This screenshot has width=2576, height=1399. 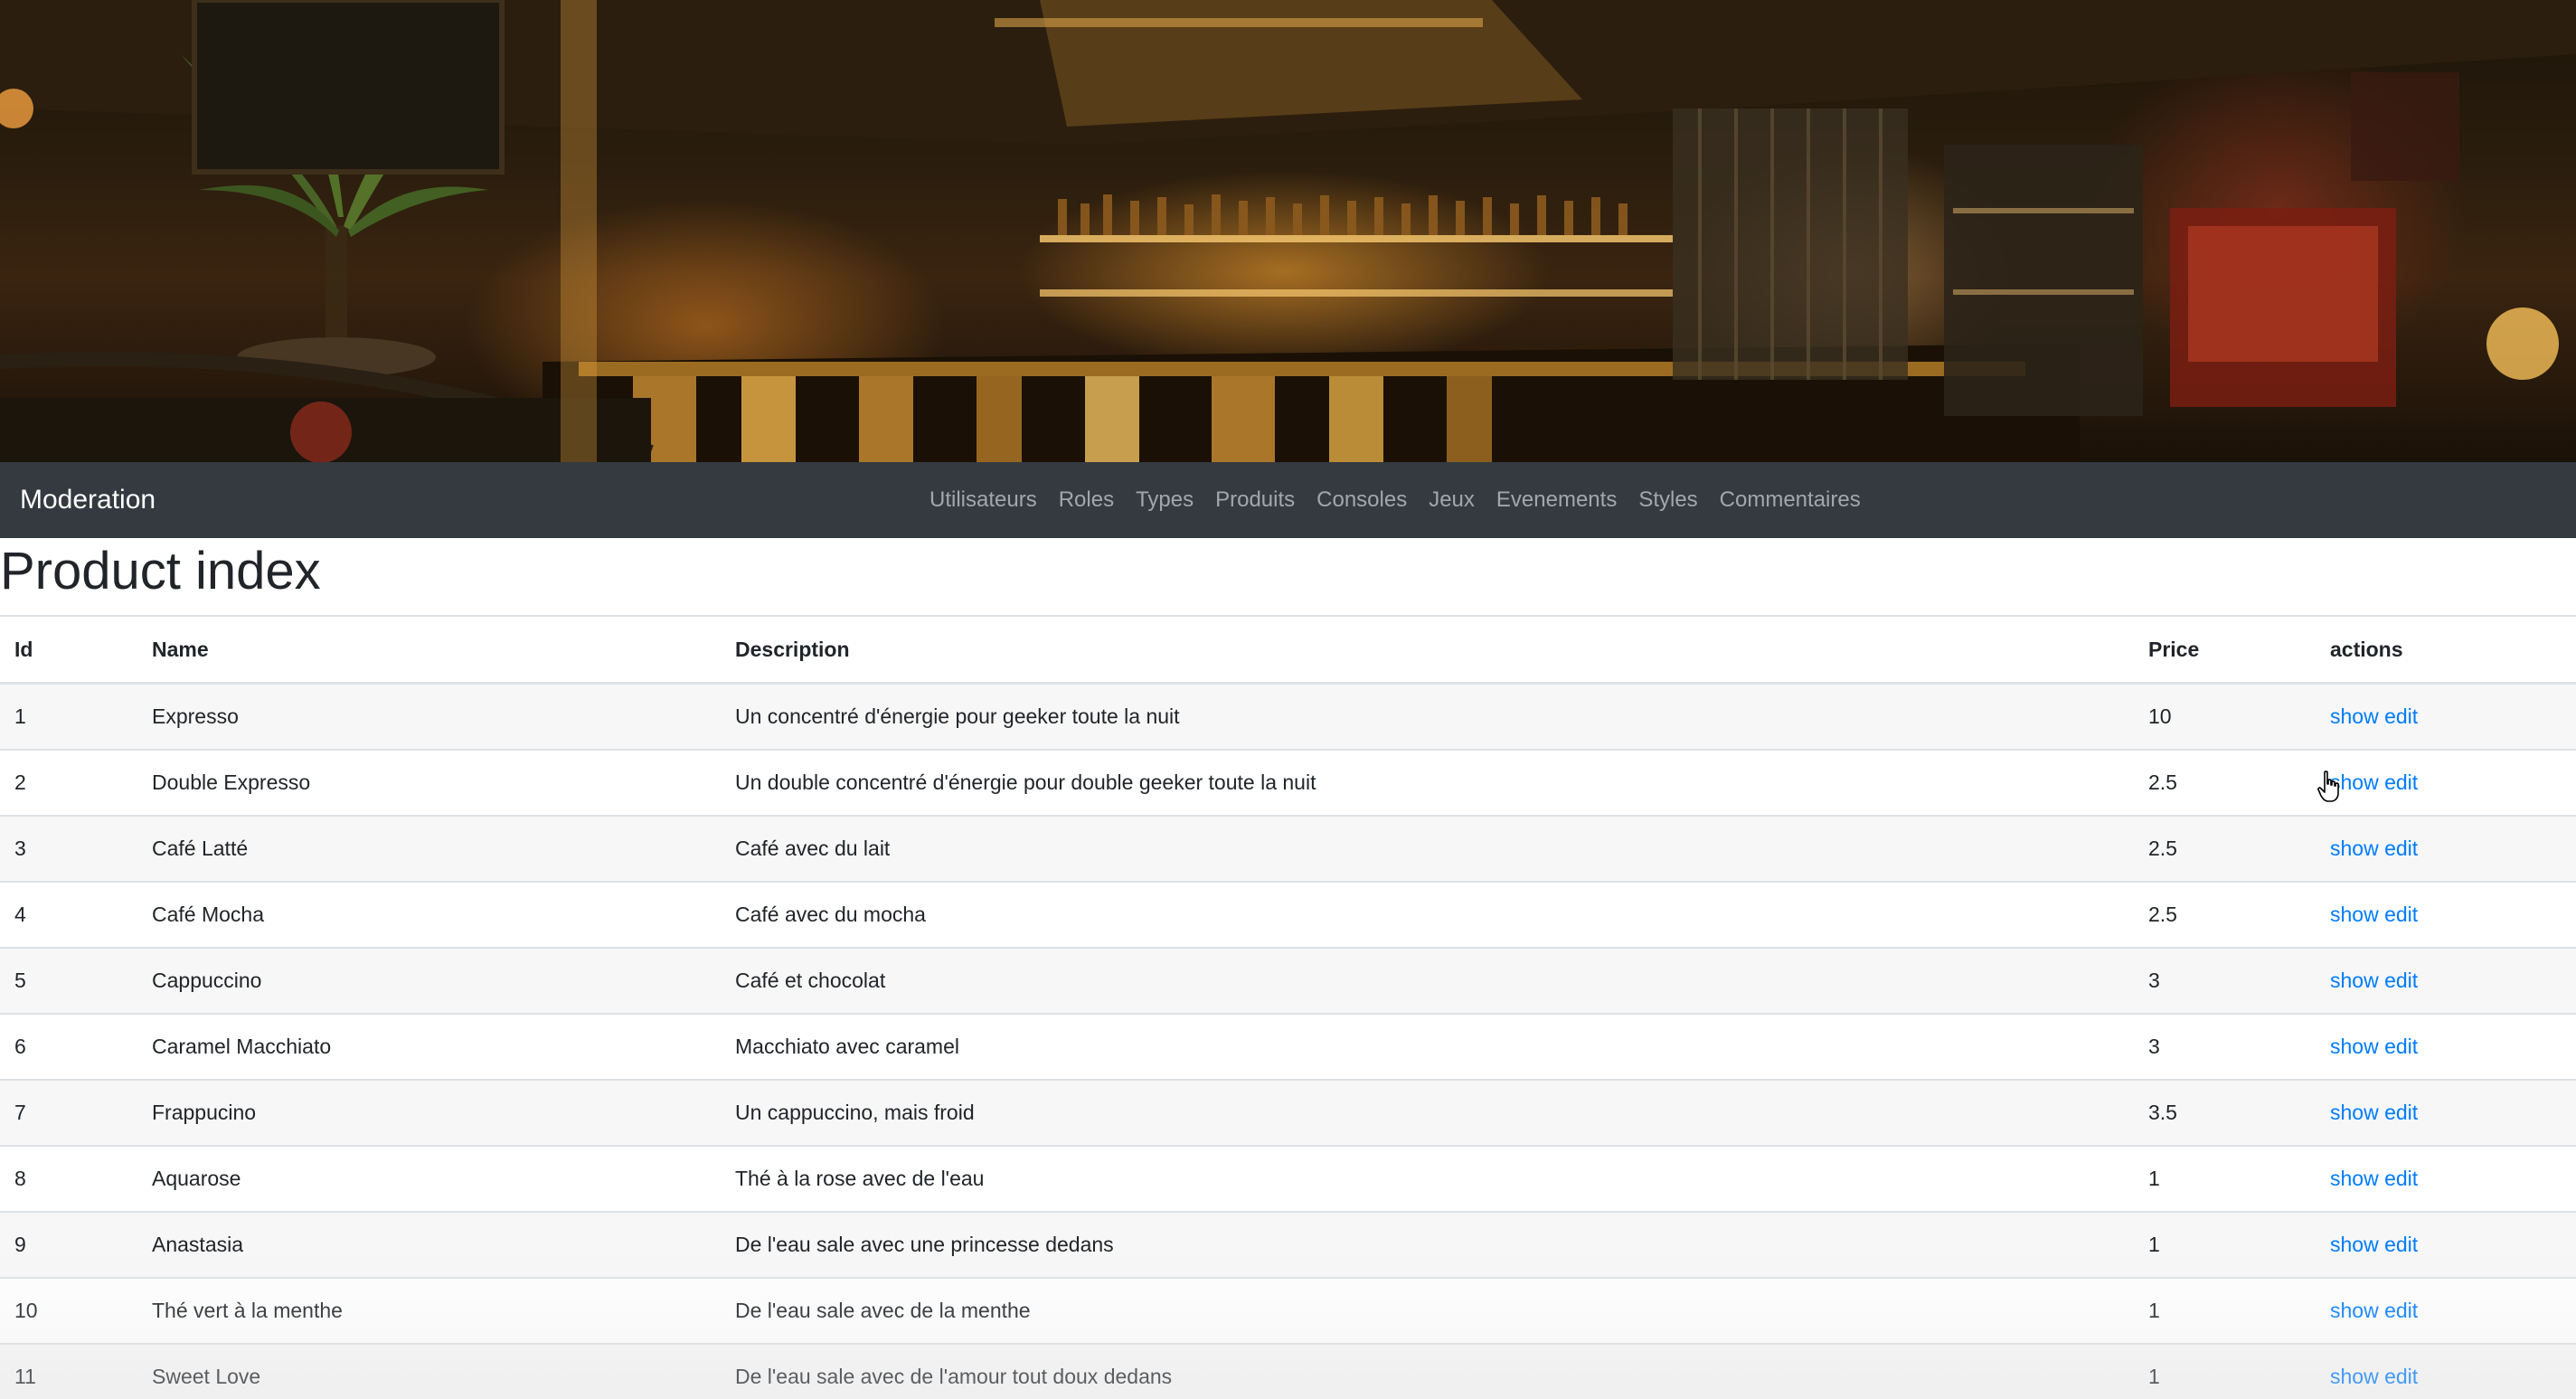 I want to click on nav-link-styles: Styles, so click(x=1668, y=500).